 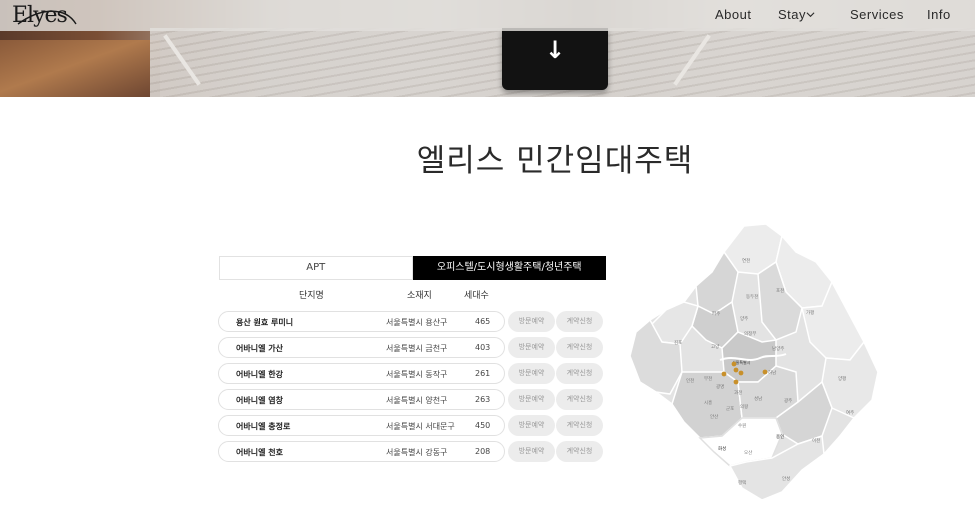 What do you see at coordinates (733, 14) in the screenshot?
I see `nav-about: About` at bounding box center [733, 14].